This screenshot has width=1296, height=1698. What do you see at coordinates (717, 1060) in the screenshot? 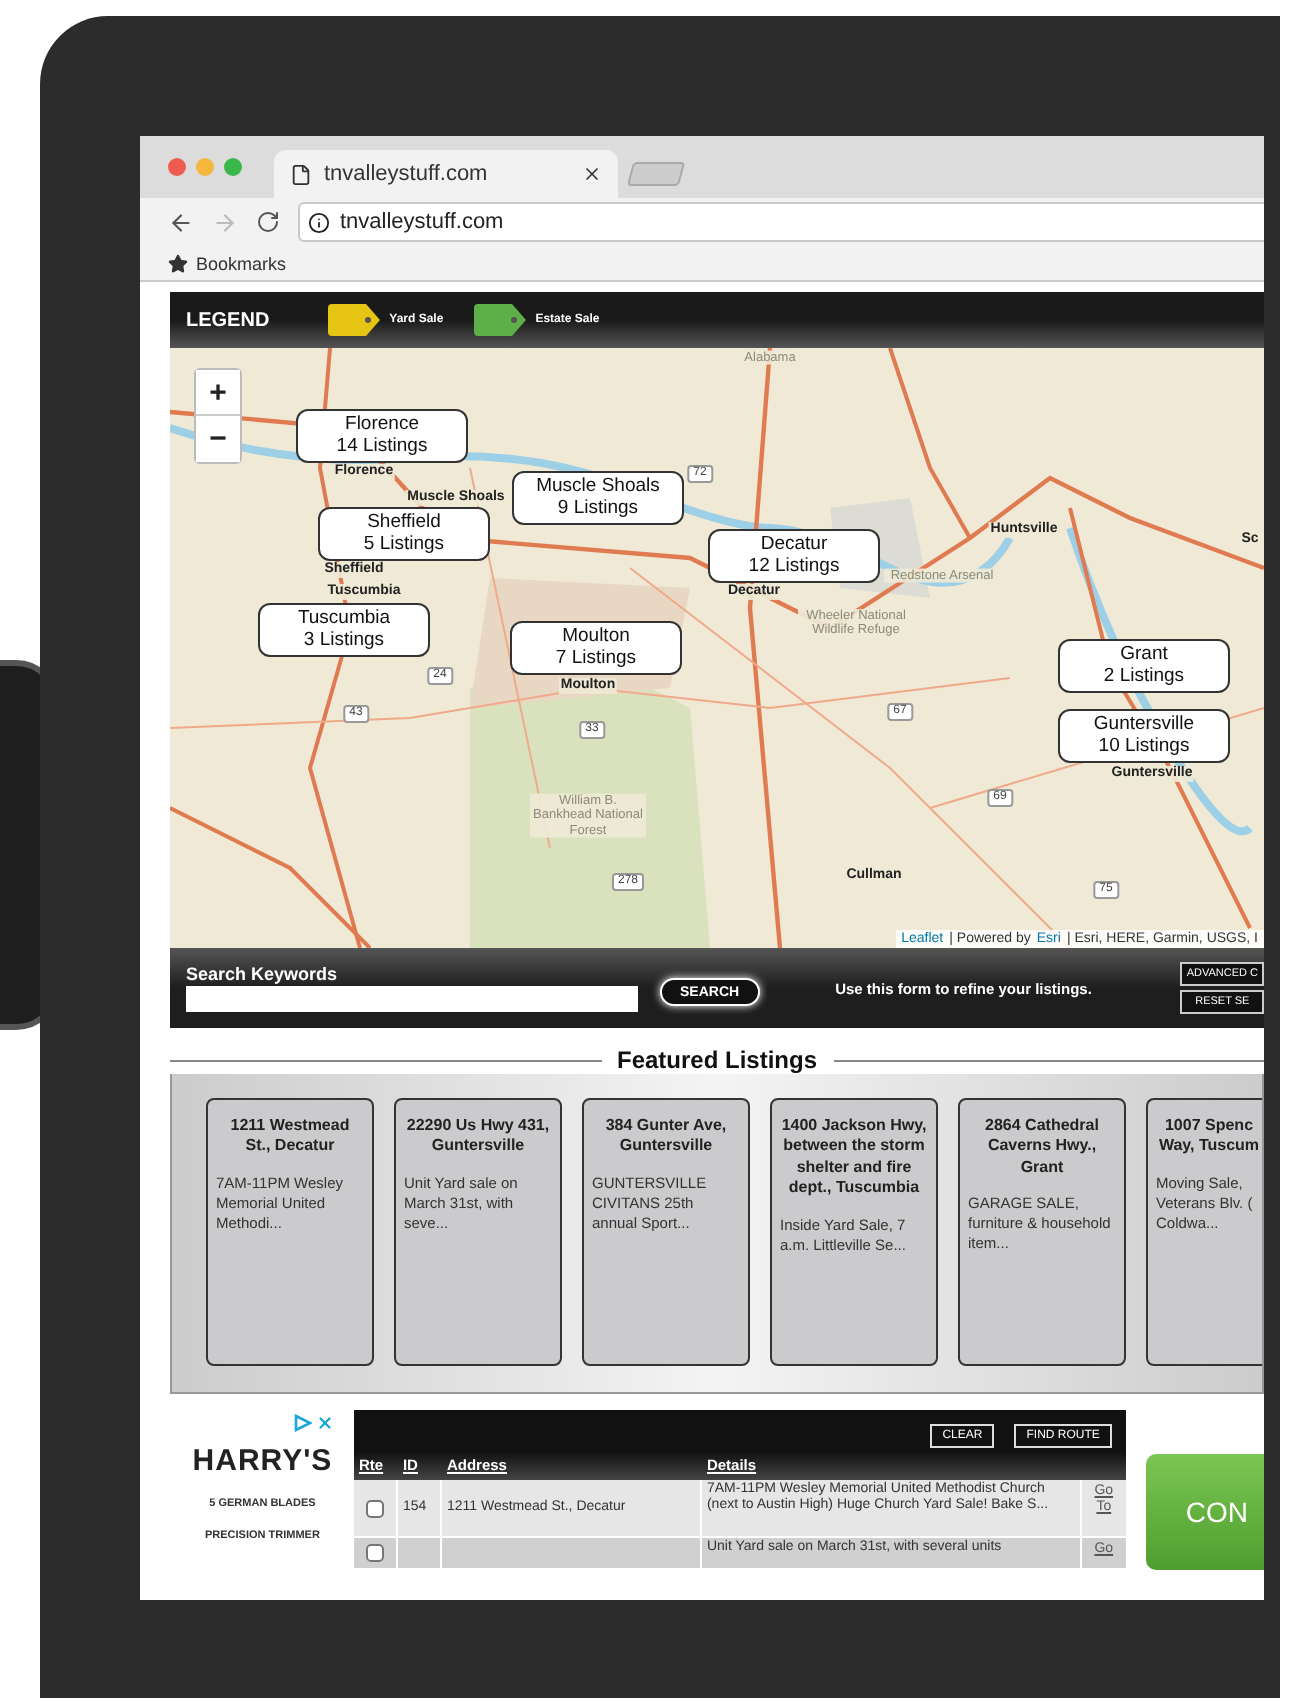
I see `section-title: Featured Listings` at bounding box center [717, 1060].